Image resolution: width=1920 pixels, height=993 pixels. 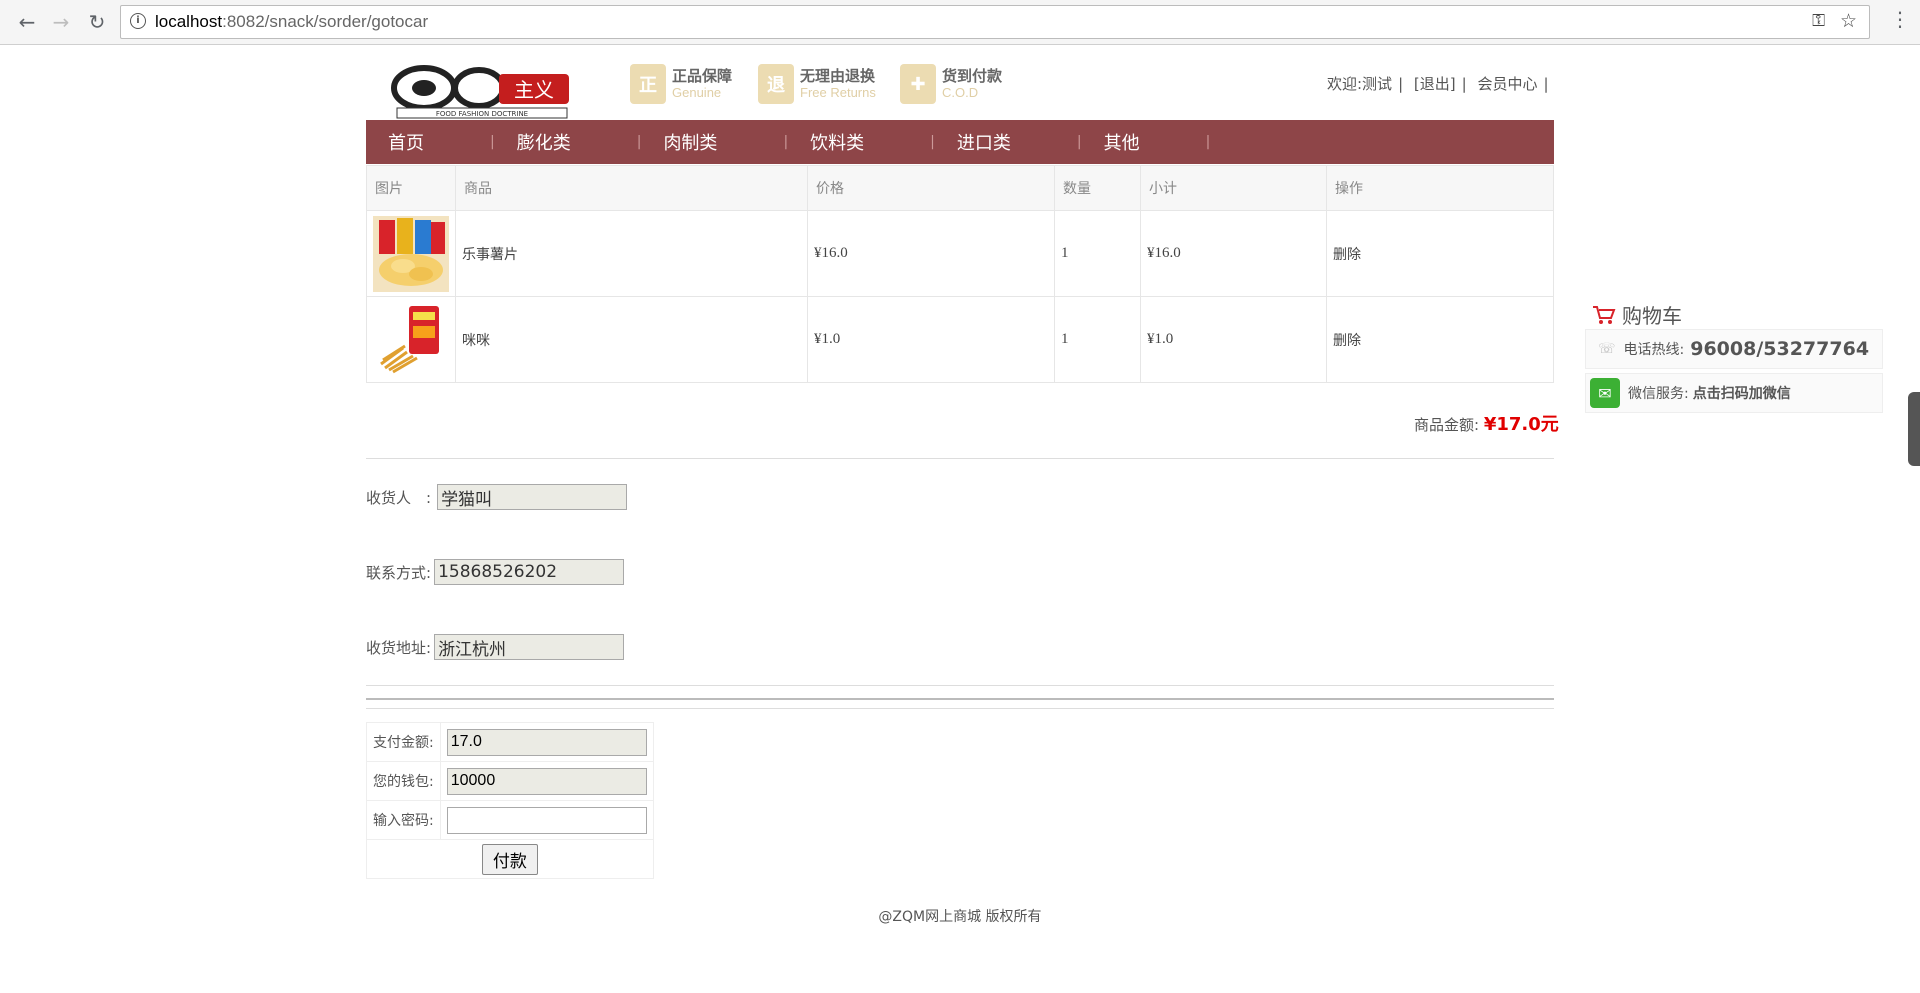 I want to click on receiver-row: 收货人 :, so click(x=497, y=497).